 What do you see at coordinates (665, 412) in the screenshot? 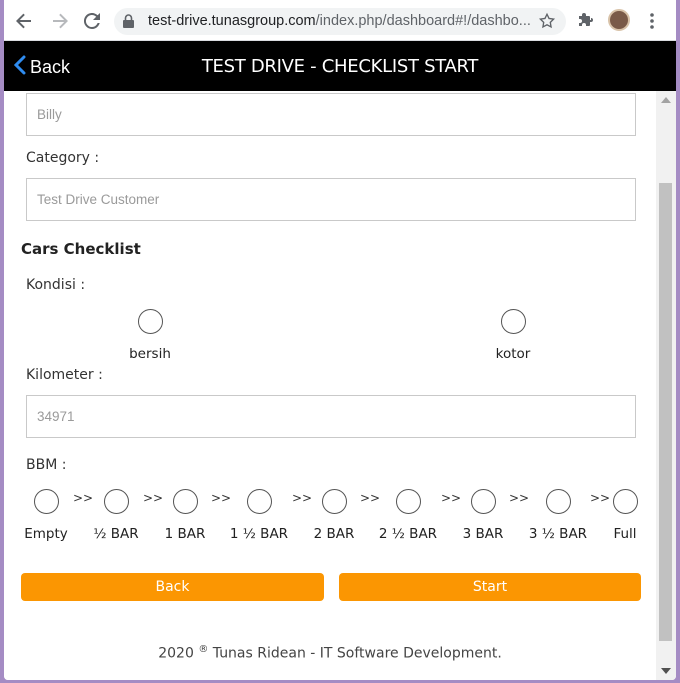
I see `scroll-thumb` at bounding box center [665, 412].